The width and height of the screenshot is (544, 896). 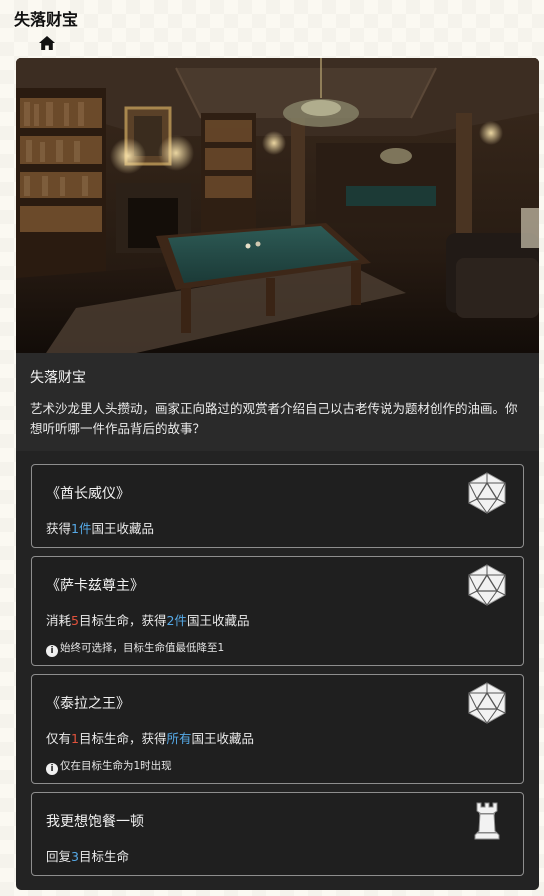 I want to click on option-title: 《泰拉之王》, so click(x=88, y=704).